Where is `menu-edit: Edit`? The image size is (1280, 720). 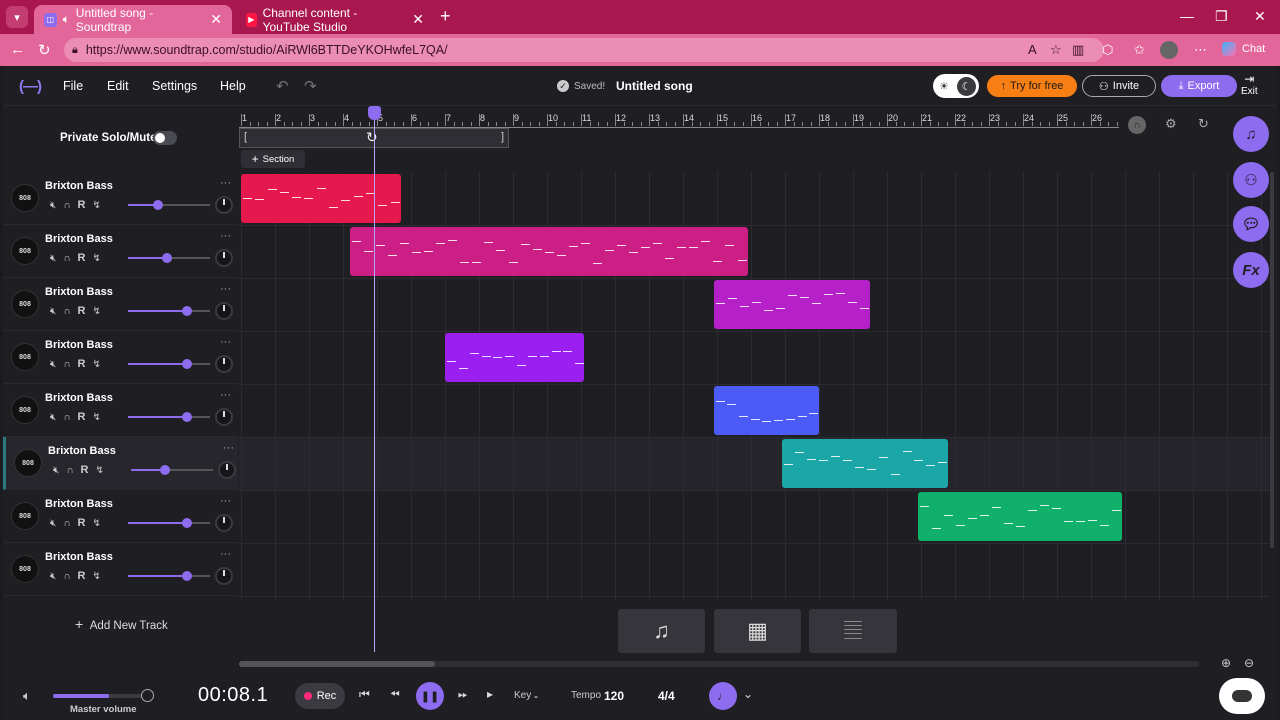
menu-edit: Edit is located at coordinates (118, 86).